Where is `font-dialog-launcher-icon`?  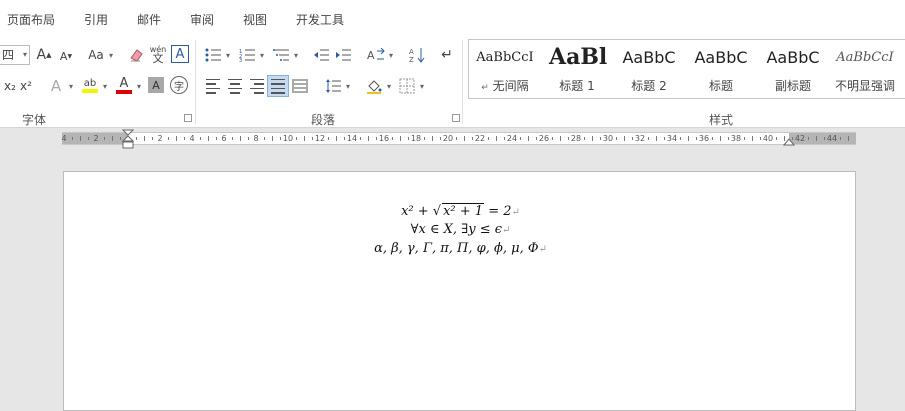
font-dialog-launcher-icon is located at coordinates (188, 118).